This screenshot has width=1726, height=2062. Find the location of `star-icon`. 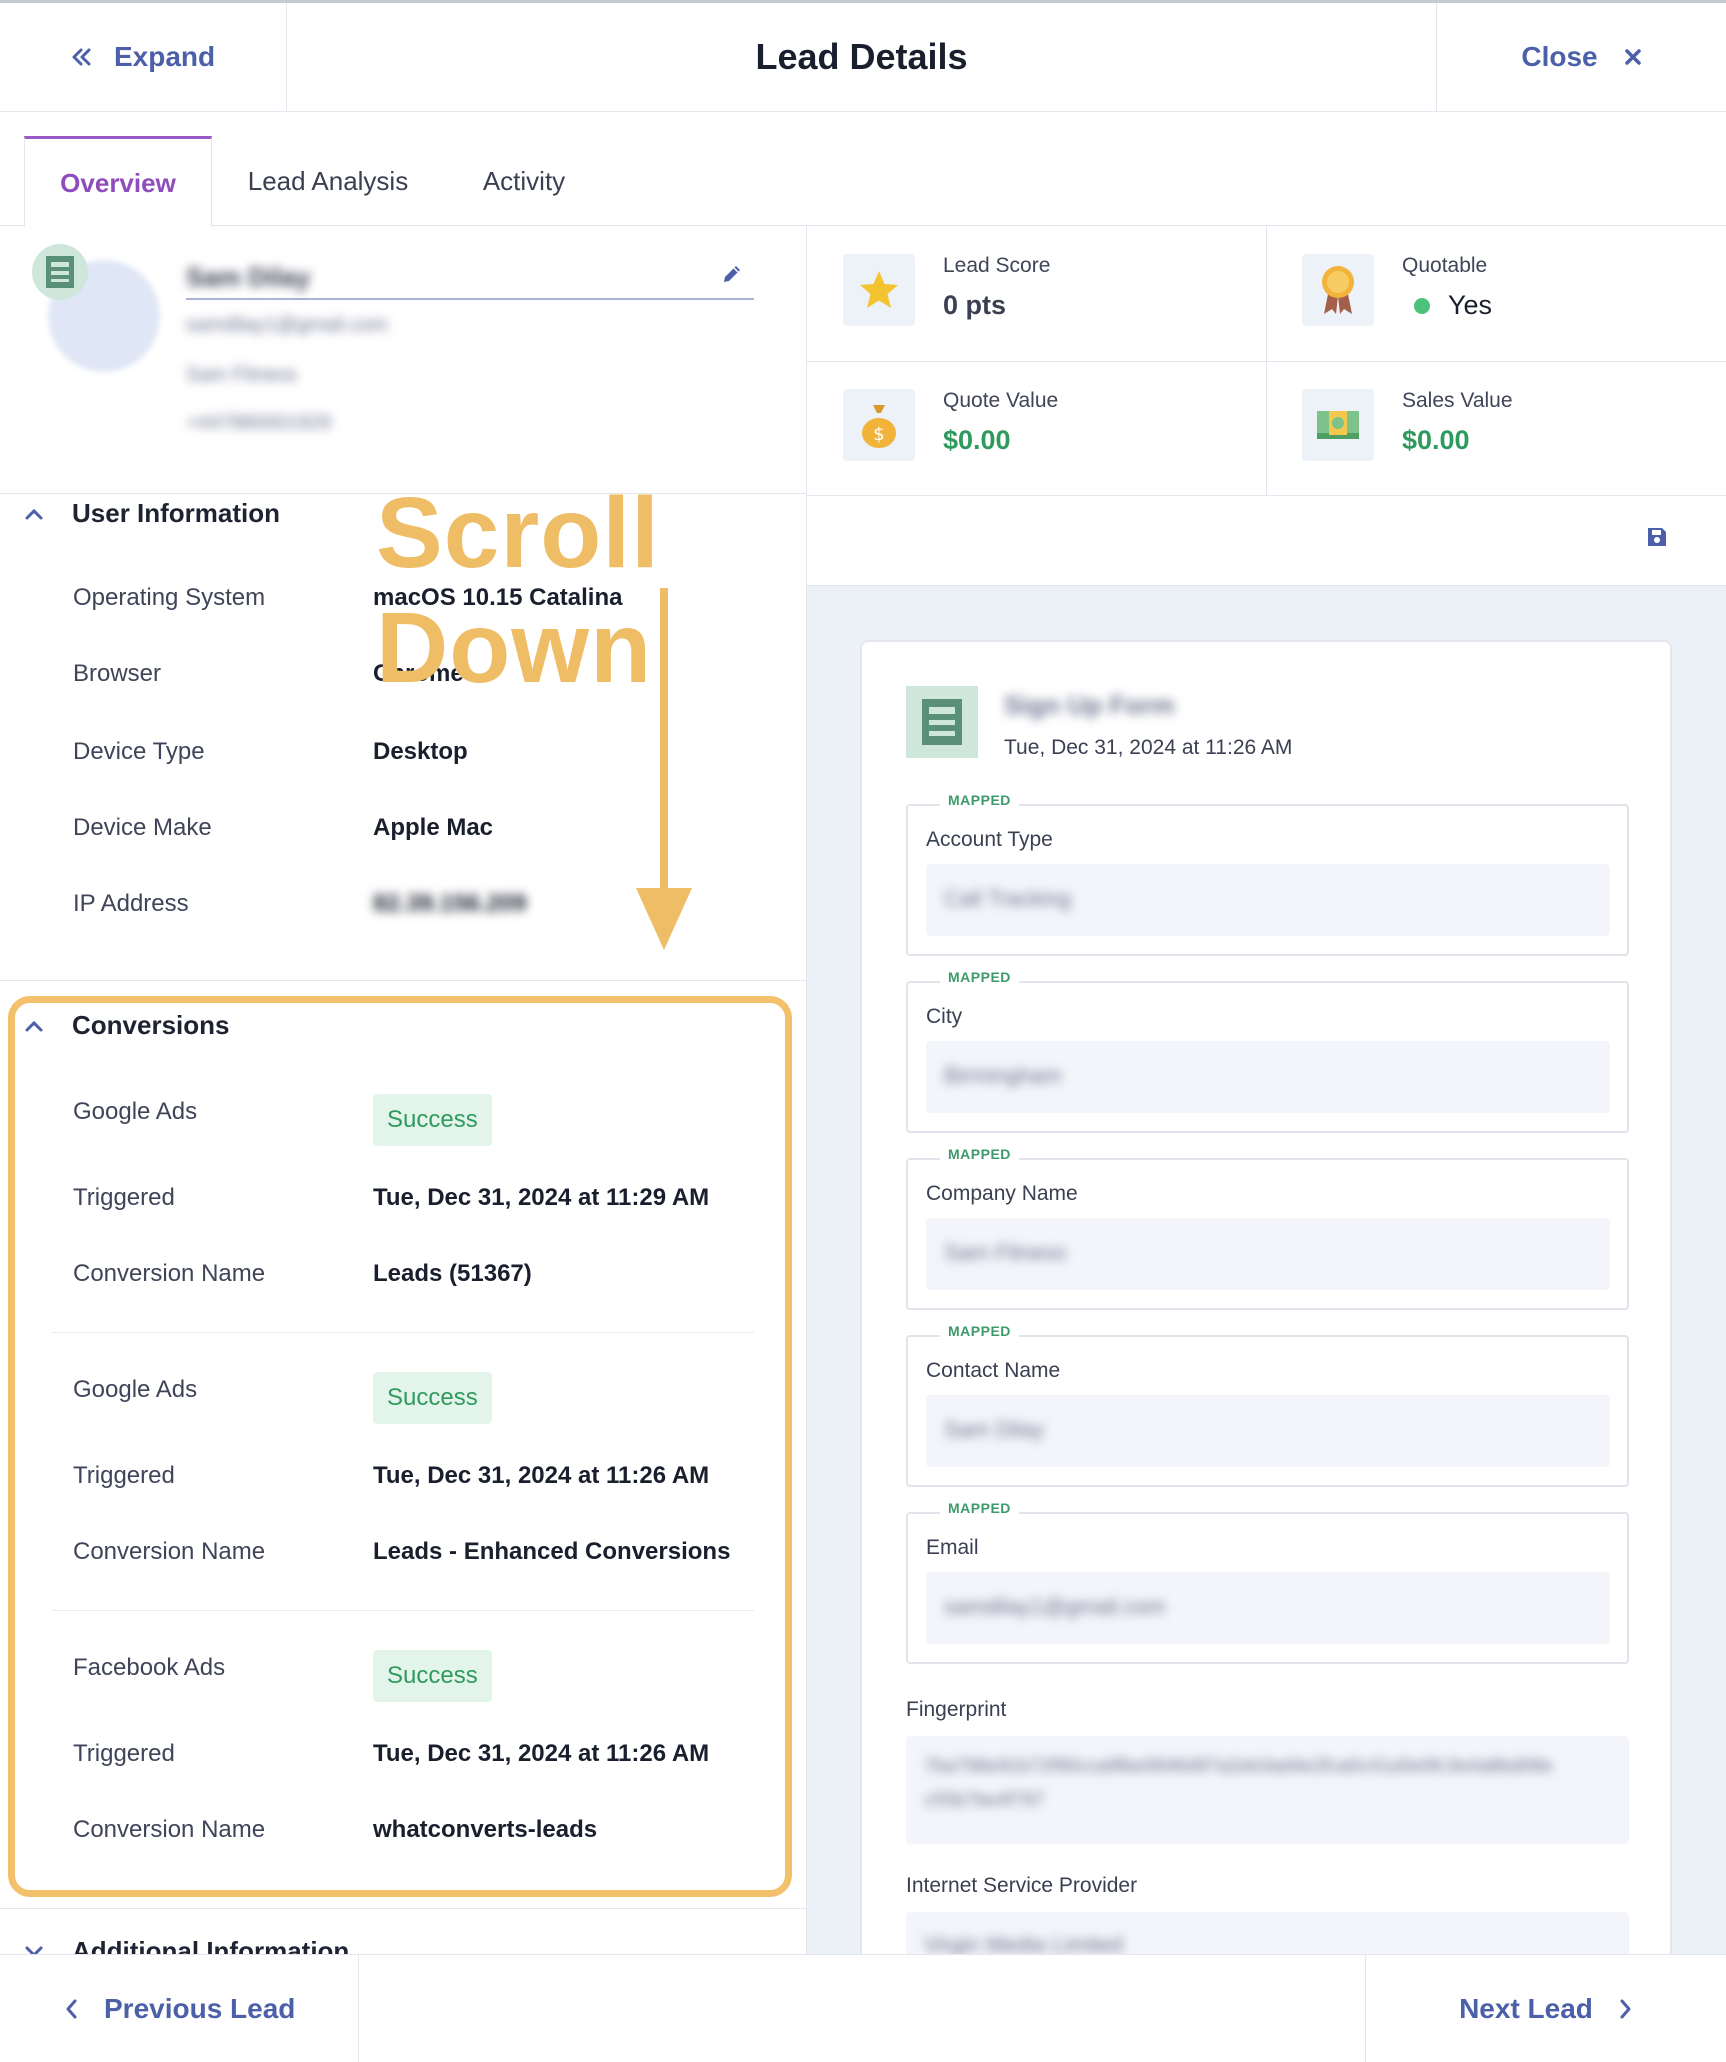

star-icon is located at coordinates (879, 290).